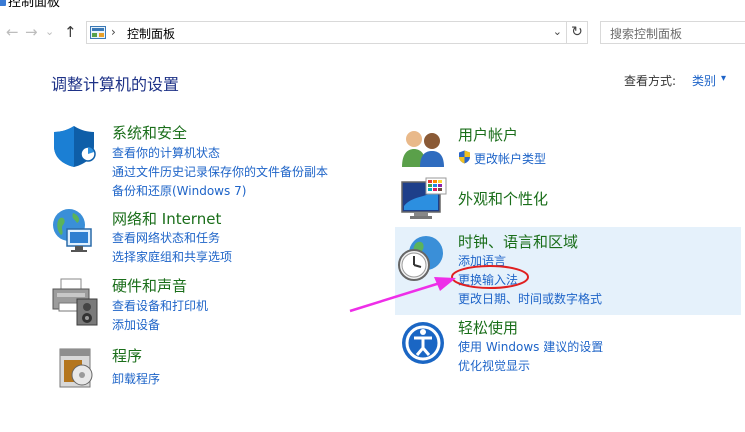 The image size is (745, 432). I want to click on arrow-head-icon, so click(445, 284).